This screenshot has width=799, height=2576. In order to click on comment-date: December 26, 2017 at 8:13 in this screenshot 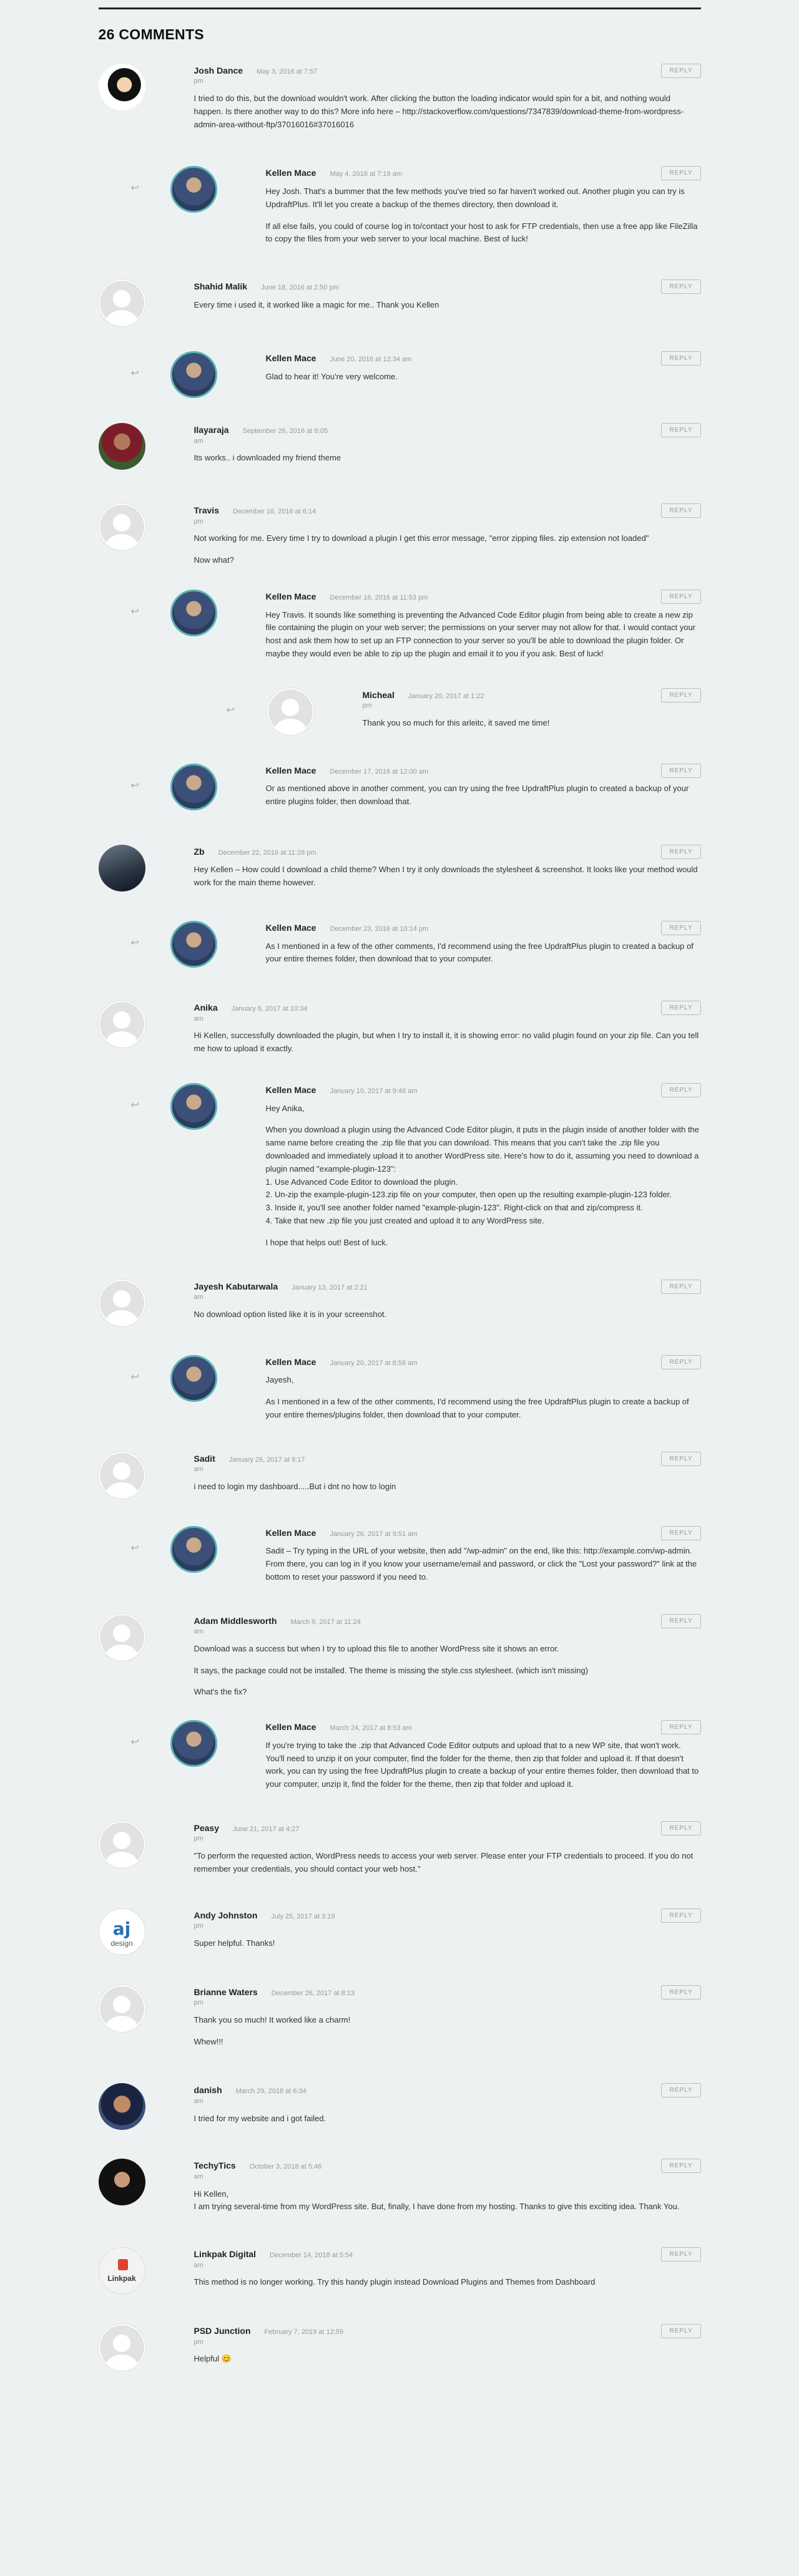, I will do `click(313, 1994)`.